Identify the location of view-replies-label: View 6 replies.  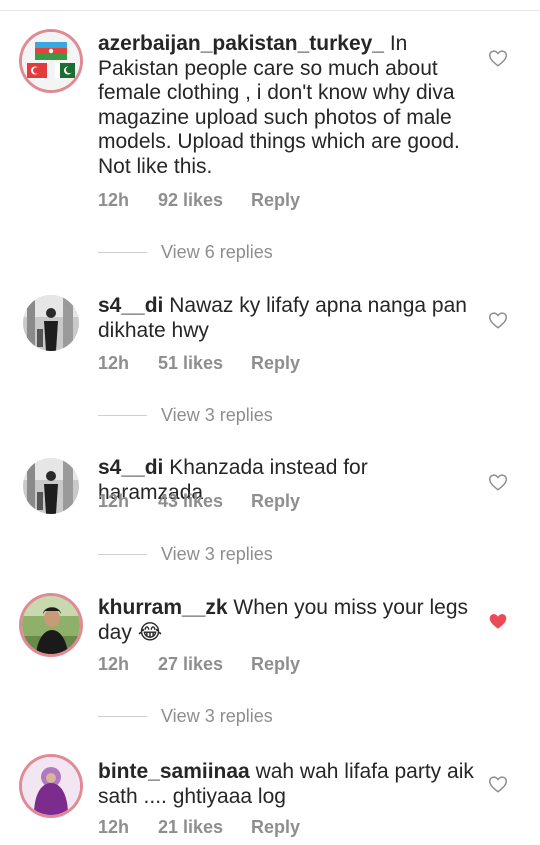
(217, 252).